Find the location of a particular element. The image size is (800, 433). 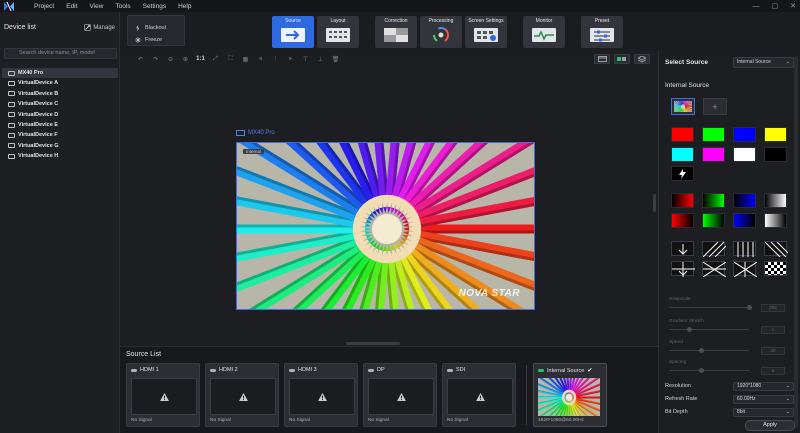

tab-preset: Preset is located at coordinates (602, 32).